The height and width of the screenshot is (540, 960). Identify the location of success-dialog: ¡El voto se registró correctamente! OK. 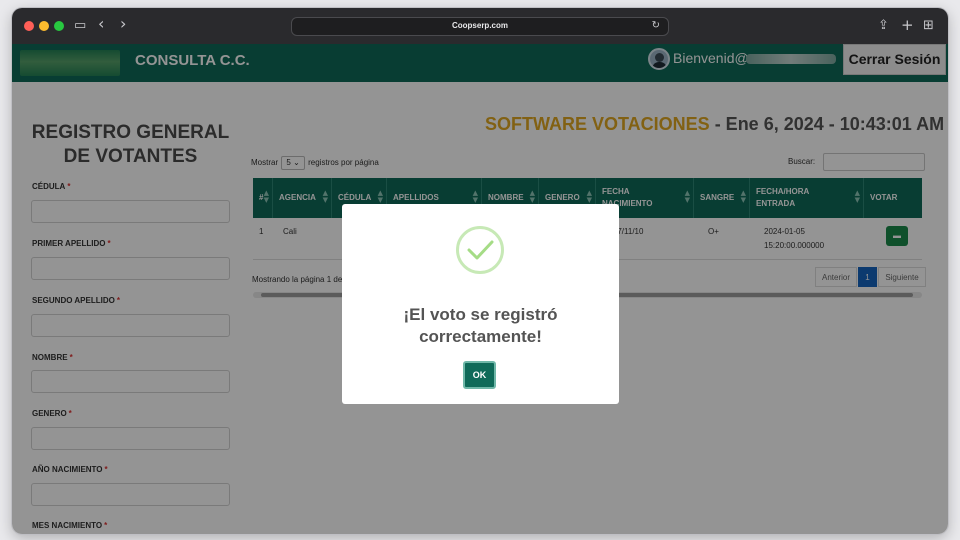
(480, 304).